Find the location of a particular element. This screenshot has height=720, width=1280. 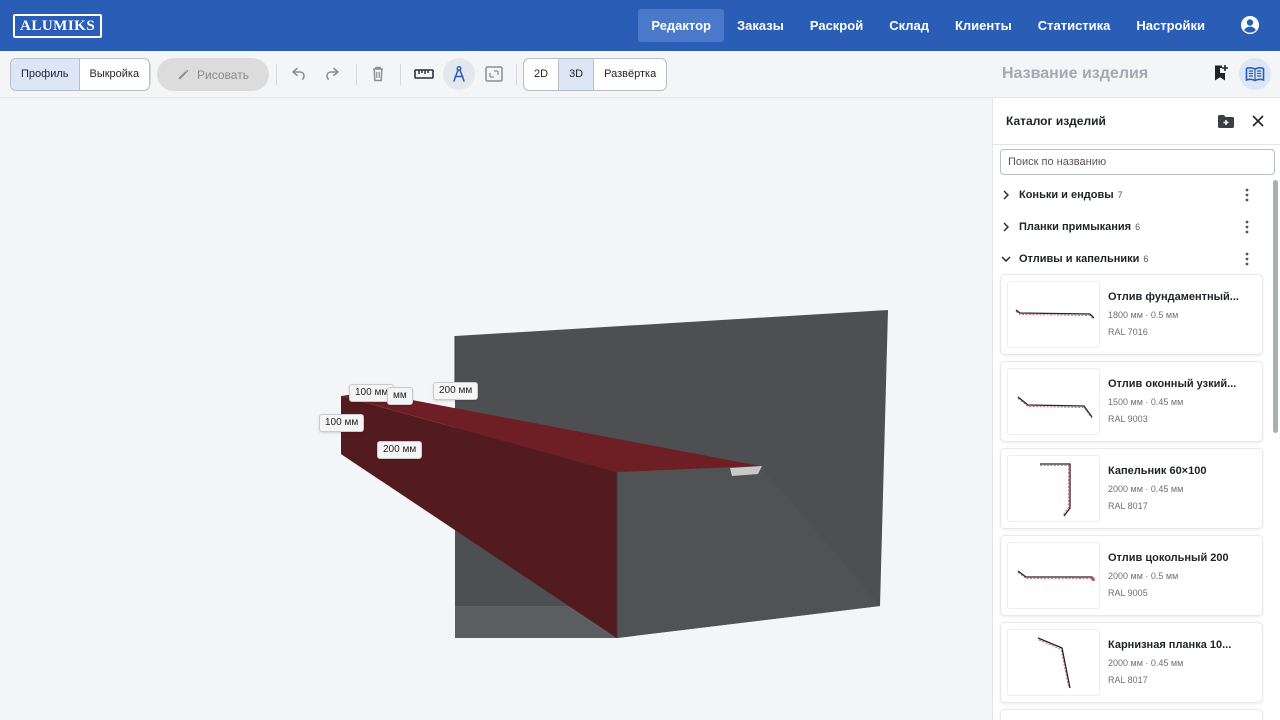

catalog-group-name: Отливы и капельники is located at coordinates (1079, 259).